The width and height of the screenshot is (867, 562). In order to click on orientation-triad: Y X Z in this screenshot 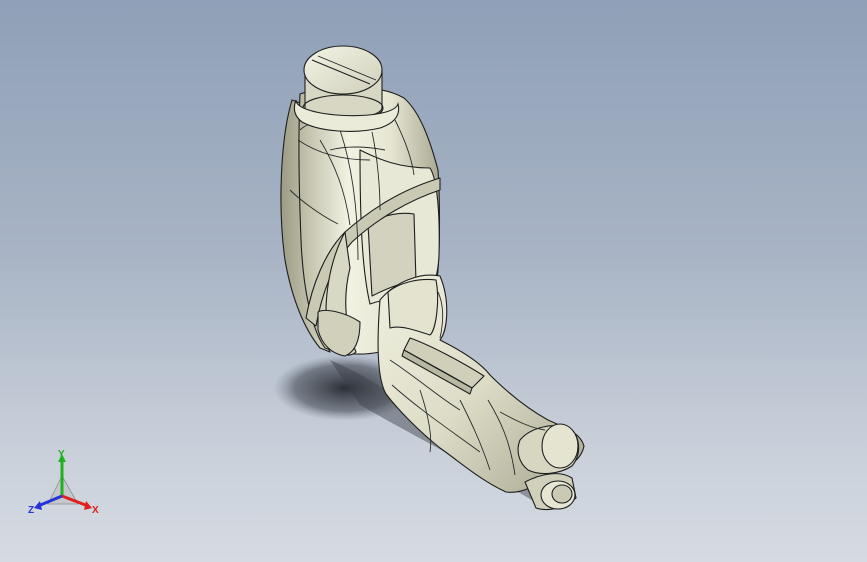, I will do `click(65, 484)`.